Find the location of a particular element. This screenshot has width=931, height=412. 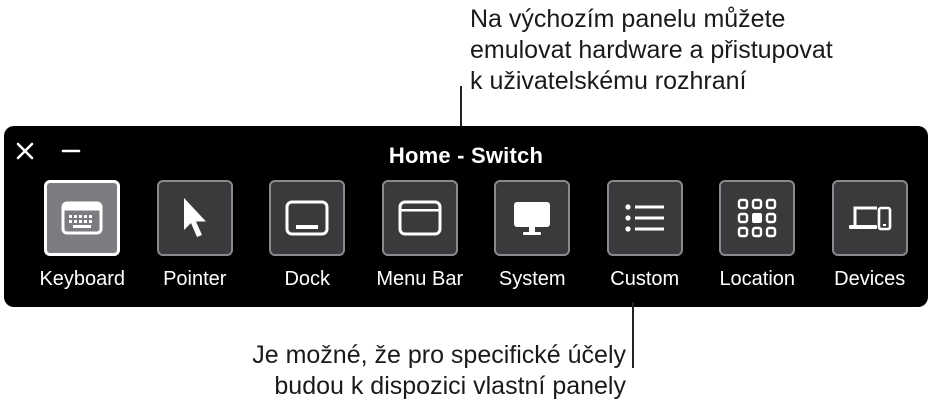

dock-tile is located at coordinates (307, 218).